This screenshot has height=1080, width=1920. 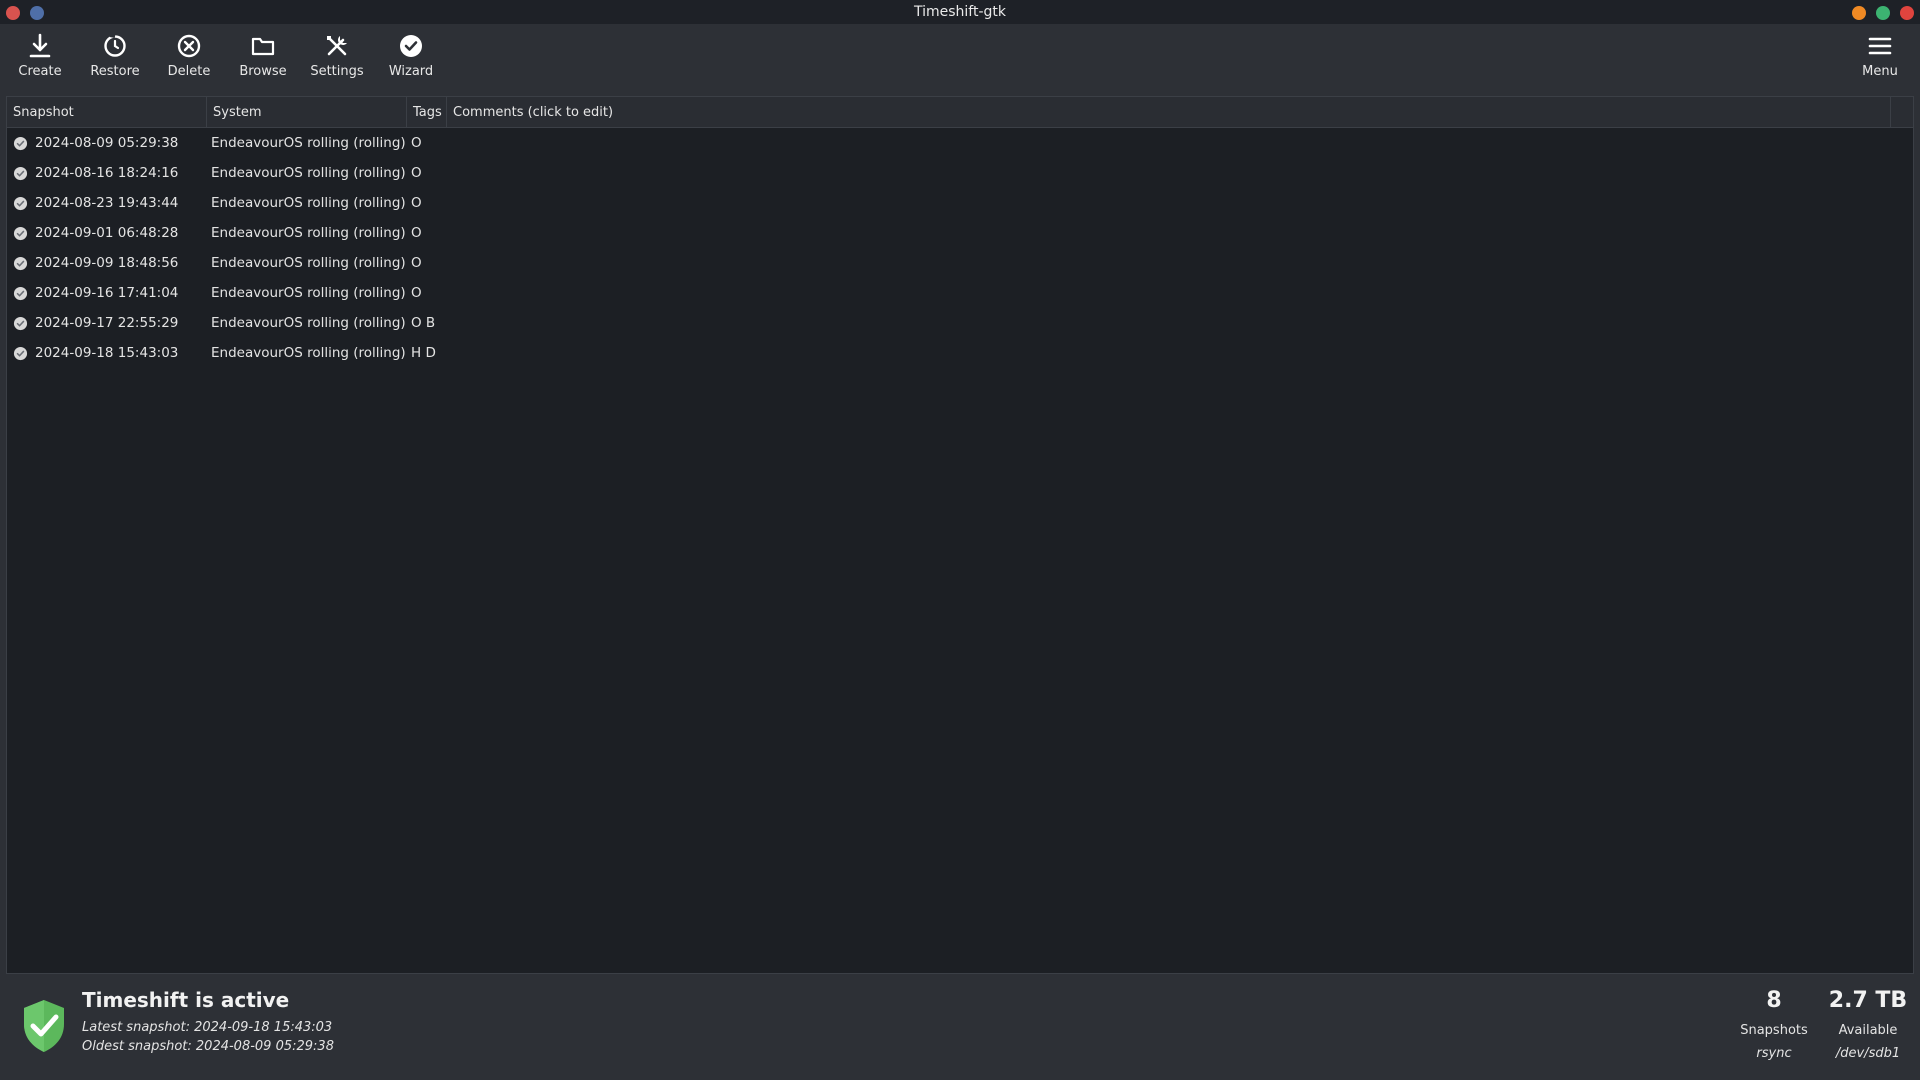 I want to click on close-left-icon, so click(x=13, y=13).